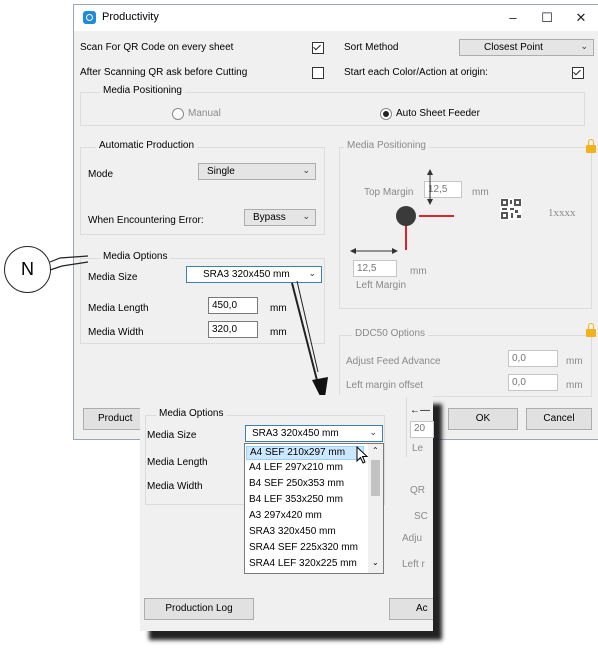  What do you see at coordinates (296, 483) in the screenshot?
I see `dropdown-option: B4 SEF 250x353 mm` at bounding box center [296, 483].